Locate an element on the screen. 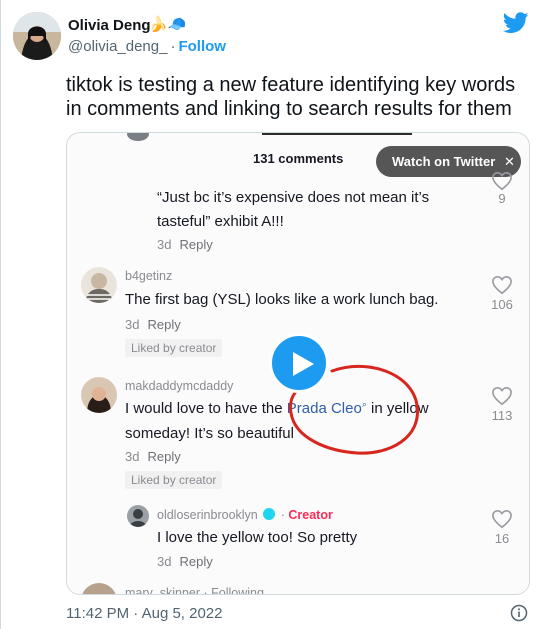 This screenshot has height=629, width=545. watch-on-twitter-label: Watch on Twitter is located at coordinates (444, 161).